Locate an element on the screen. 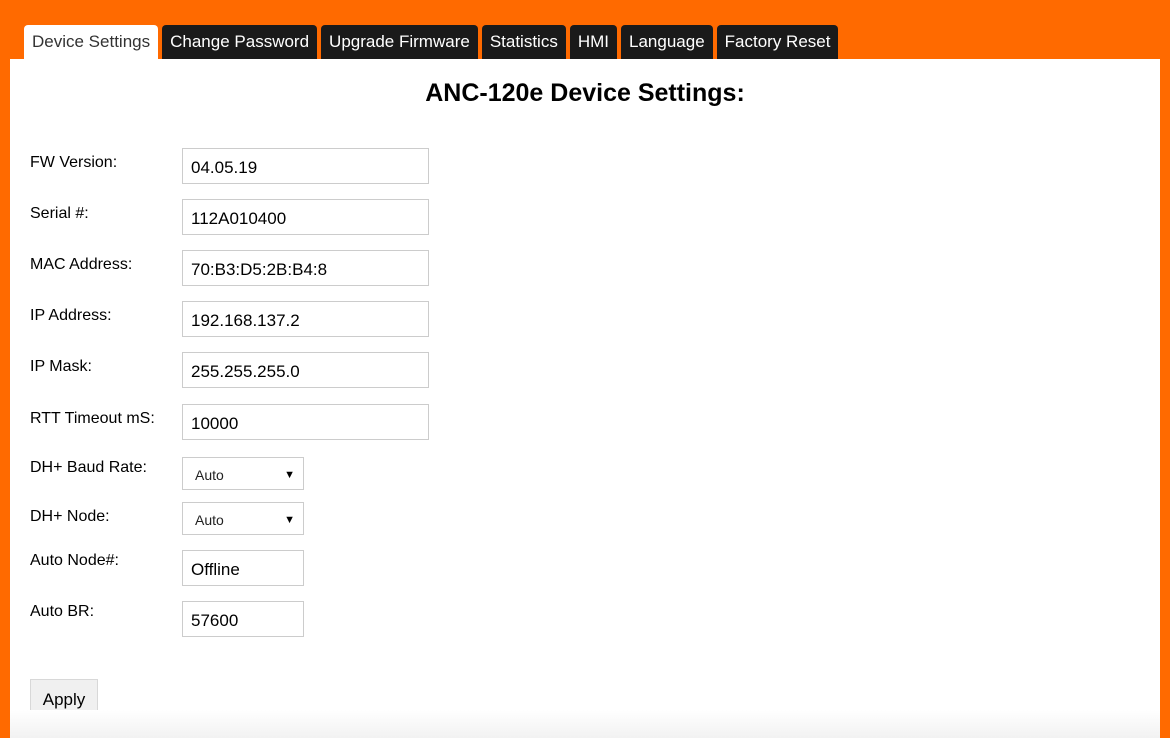 This screenshot has width=1170, height=738. tab-upgrade-firmware: Upgrade Firmware is located at coordinates (399, 42).